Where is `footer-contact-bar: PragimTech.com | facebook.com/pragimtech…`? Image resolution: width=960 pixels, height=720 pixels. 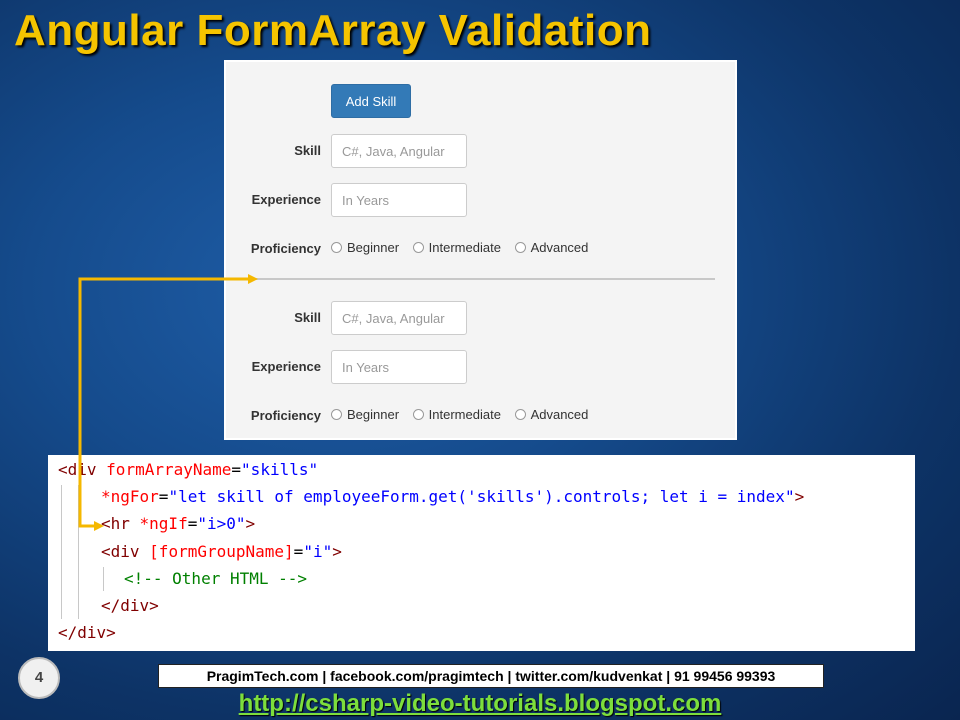
footer-contact-bar: PragimTech.com | facebook.com/pragimtech… is located at coordinates (491, 676).